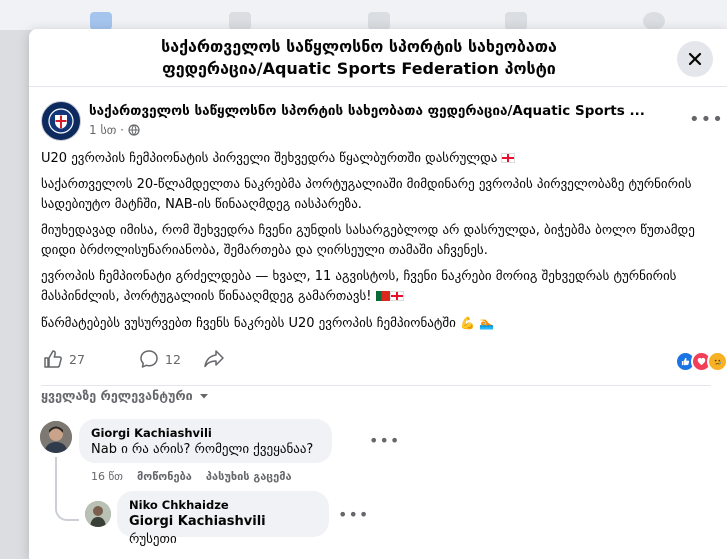  Describe the element at coordinates (359, 46) in the screenshot. I see `modal-title-line1: საქართველოს საწყლოსნო სპორტის სახეობათა` at that location.